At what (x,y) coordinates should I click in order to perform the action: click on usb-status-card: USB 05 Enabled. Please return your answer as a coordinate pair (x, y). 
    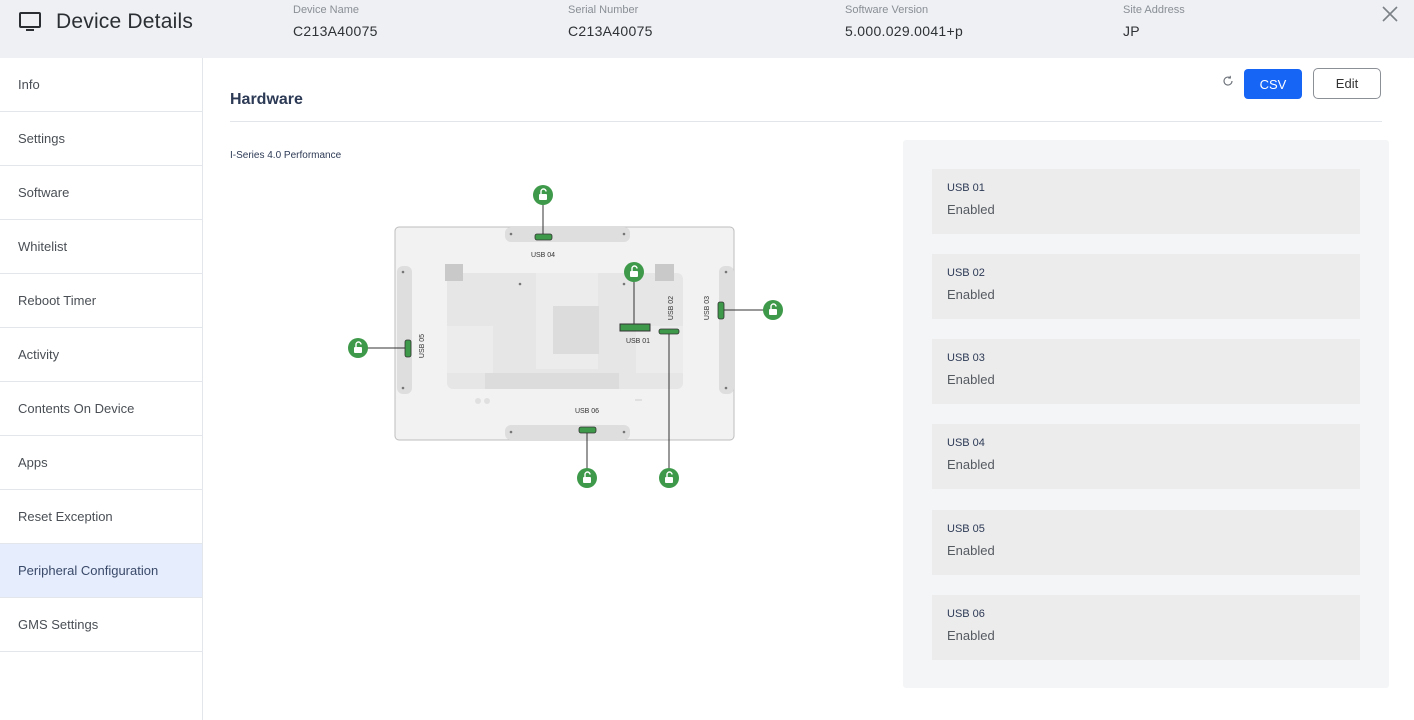
    Looking at the image, I should click on (1146, 542).